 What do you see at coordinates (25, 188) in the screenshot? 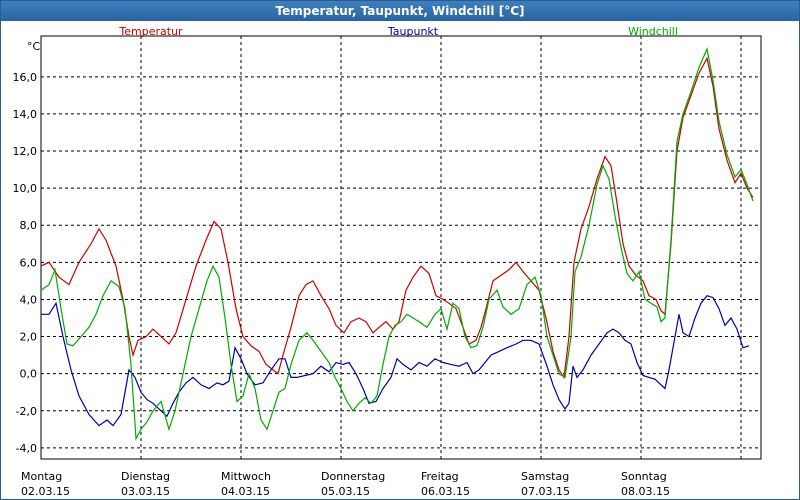
I see `y-tick-label: 10,0` at bounding box center [25, 188].